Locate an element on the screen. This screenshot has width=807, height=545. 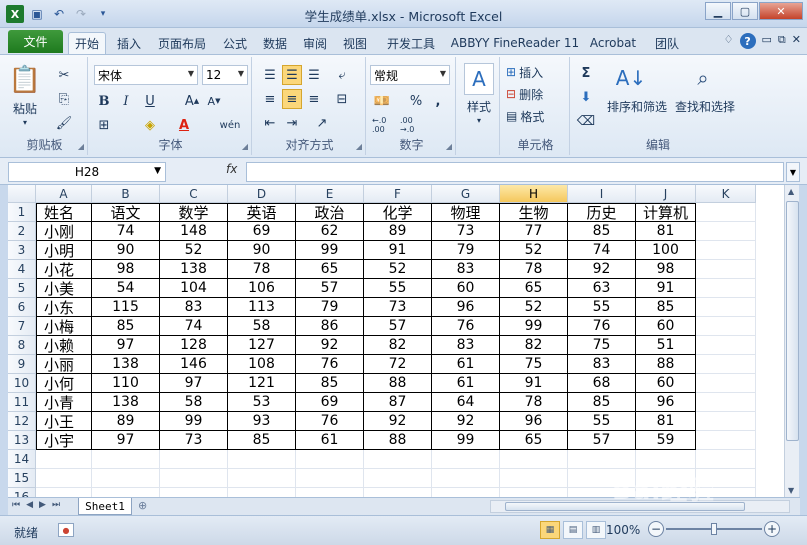
comma-button: , is located at coordinates (438, 101).